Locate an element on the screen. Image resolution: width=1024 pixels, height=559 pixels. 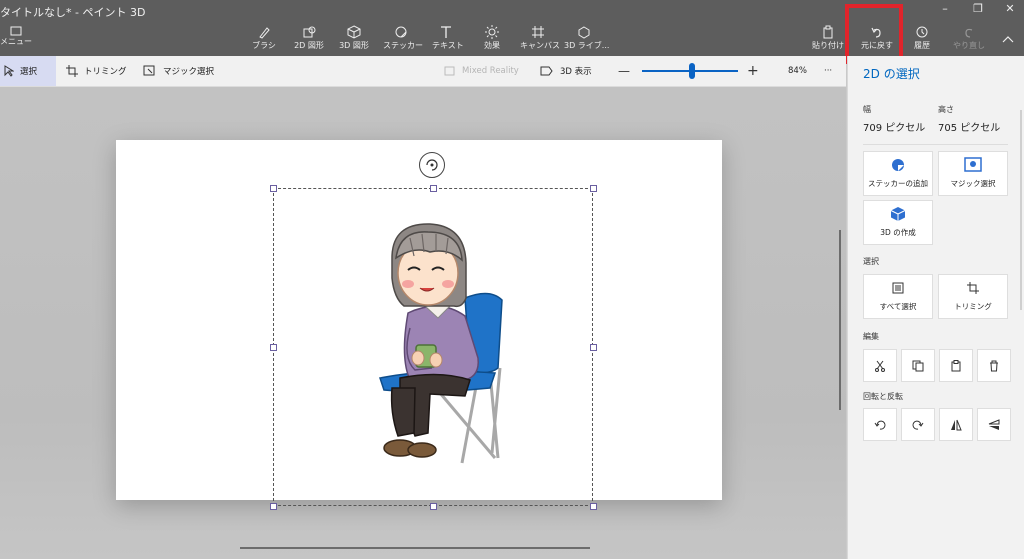
zoom-slider-thumb is located at coordinates (691, 71).